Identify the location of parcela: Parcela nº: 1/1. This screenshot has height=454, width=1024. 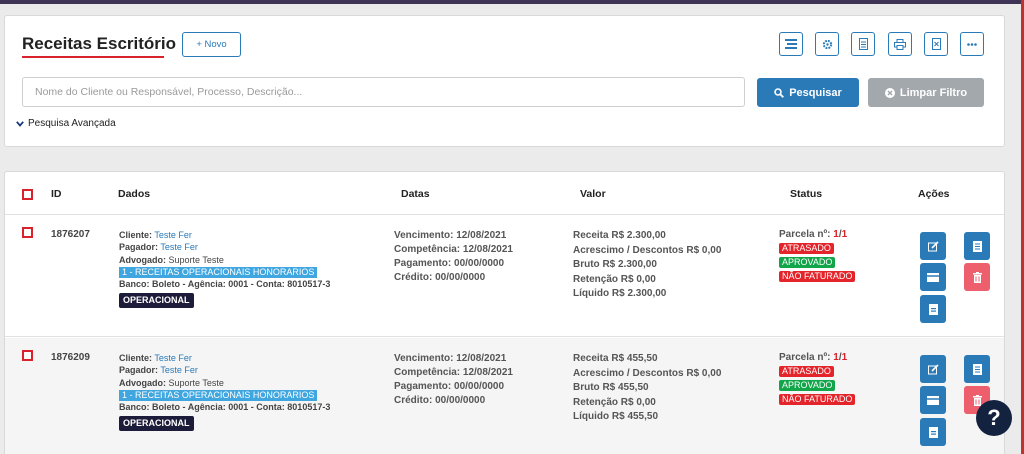
(817, 234).